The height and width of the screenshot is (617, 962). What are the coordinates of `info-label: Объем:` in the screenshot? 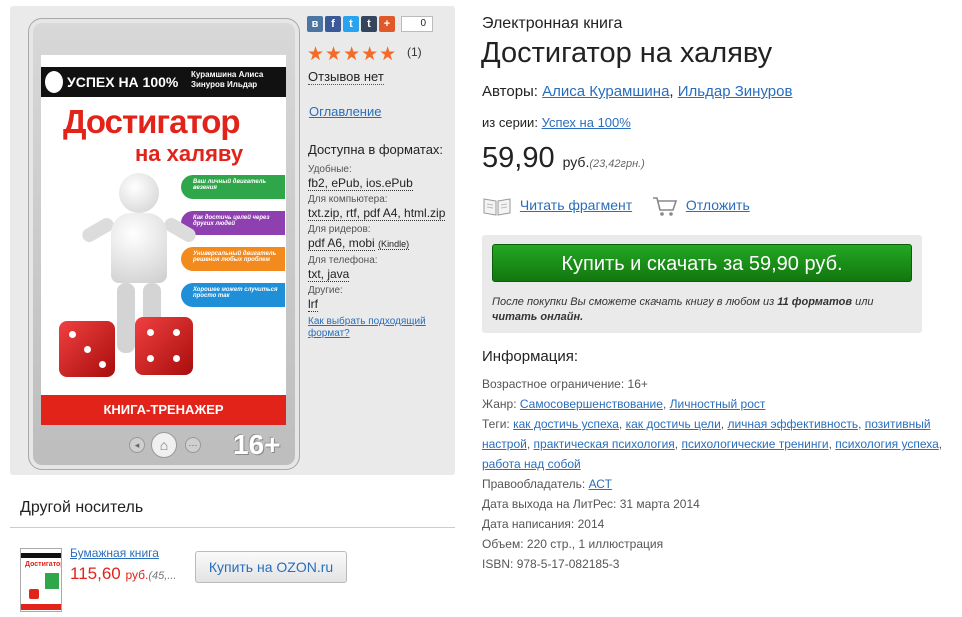 It's located at (503, 544).